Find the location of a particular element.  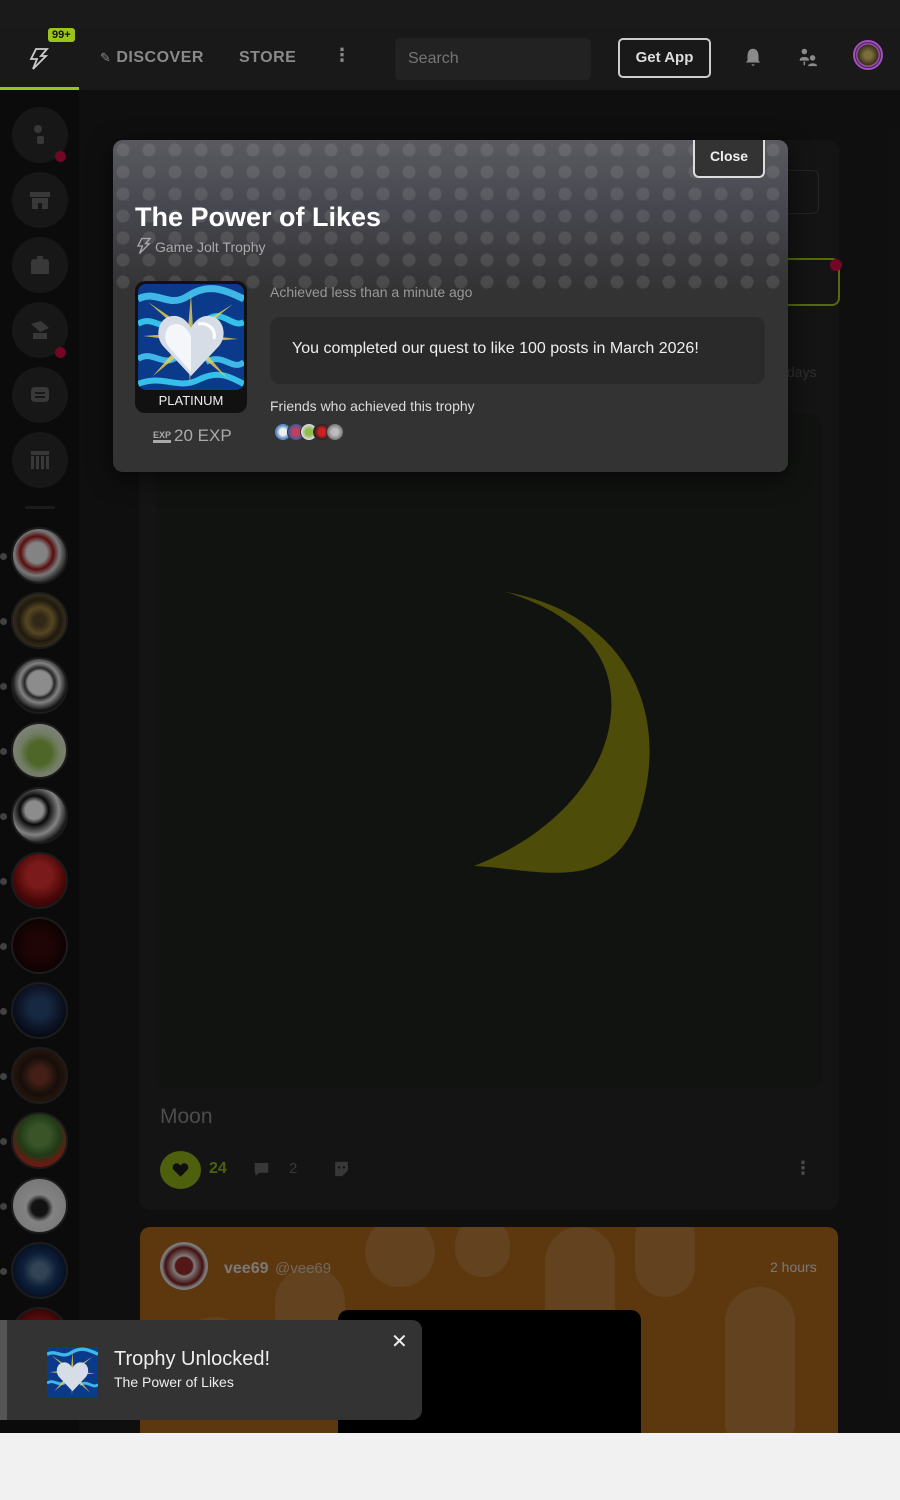

trophy-type: Game Jolt Trophy is located at coordinates (200, 246).